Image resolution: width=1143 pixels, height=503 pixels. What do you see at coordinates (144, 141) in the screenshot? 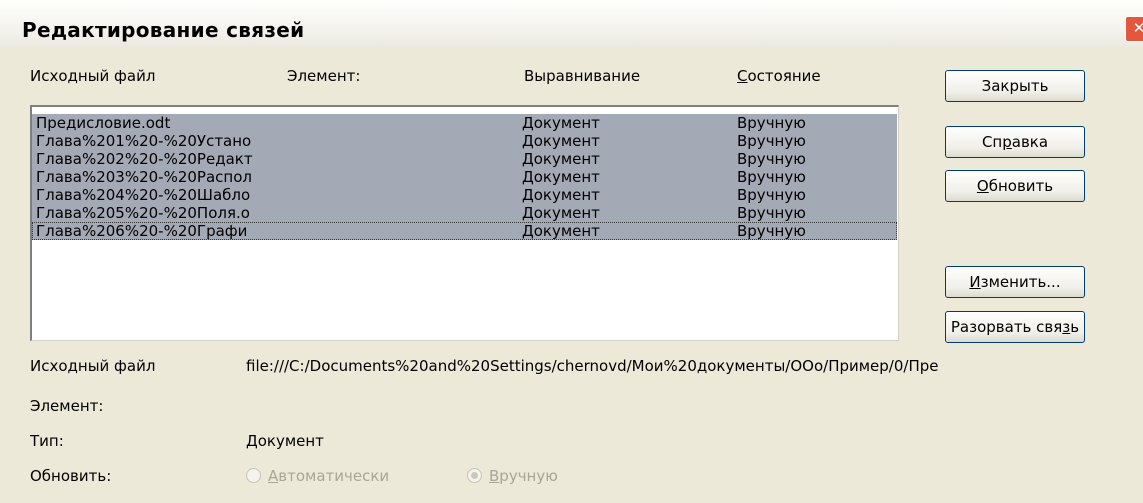
I see `row-file: Глава%201%20-%20Устано` at bounding box center [144, 141].